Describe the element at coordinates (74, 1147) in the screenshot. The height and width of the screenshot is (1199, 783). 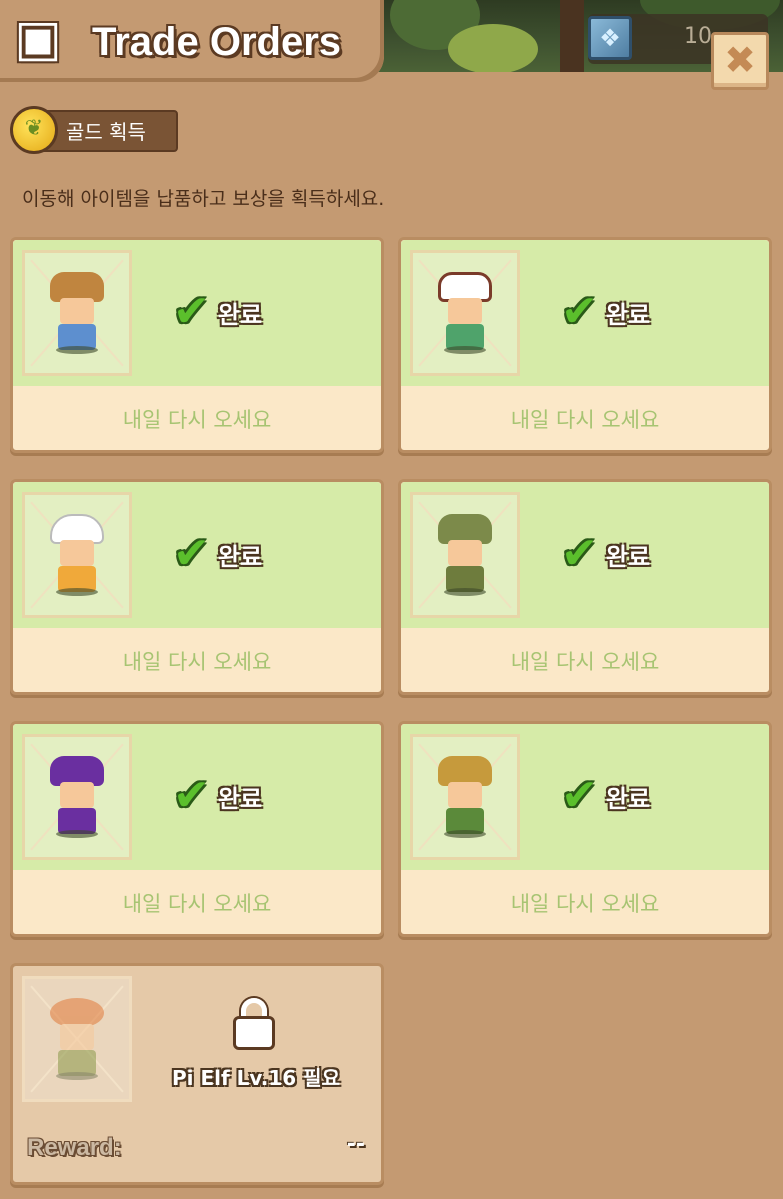
I see `reward-label: Reward:` at that location.